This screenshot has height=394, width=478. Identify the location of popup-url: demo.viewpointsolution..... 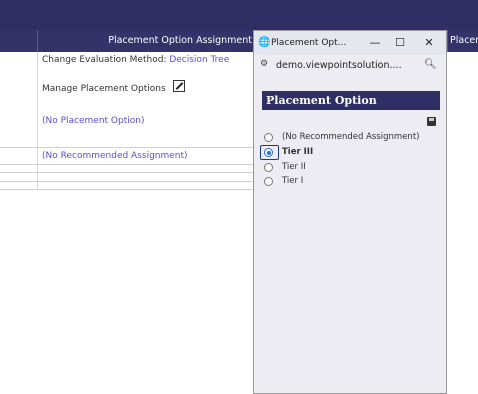
(339, 66).